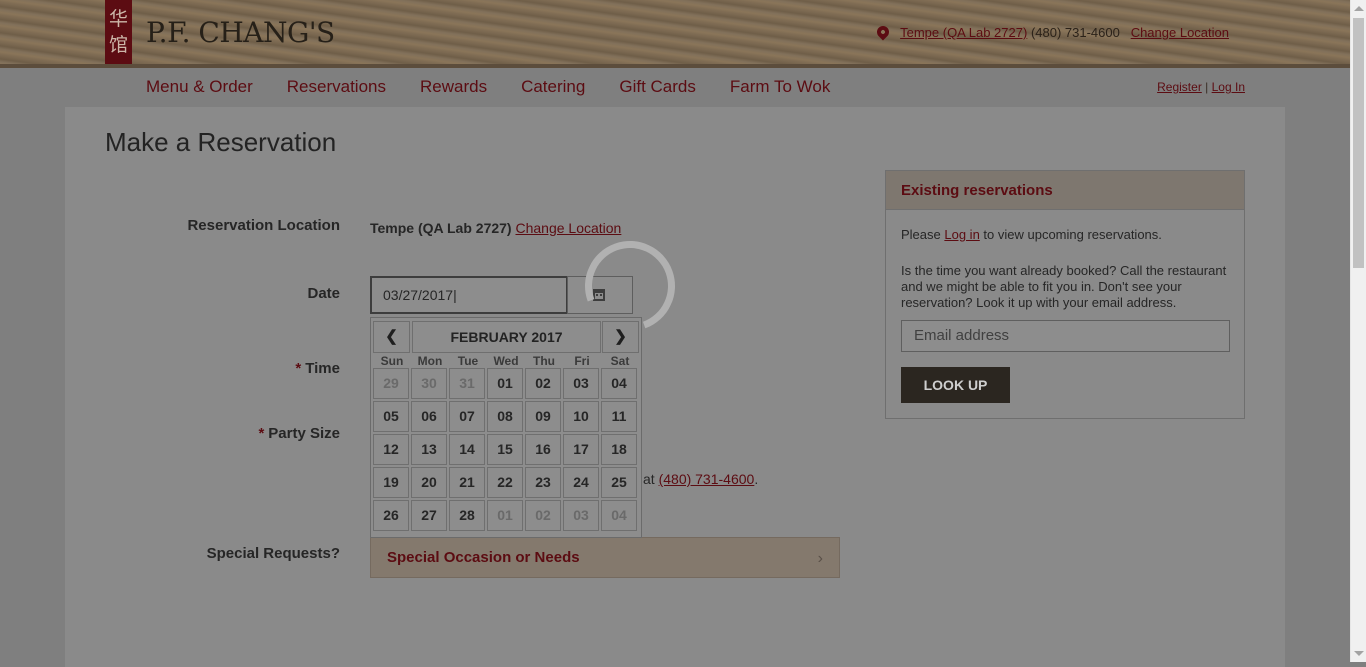 Image resolution: width=1366 pixels, height=667 pixels. Describe the element at coordinates (955, 385) in the screenshot. I see `look-up-button: LOOK UP` at that location.